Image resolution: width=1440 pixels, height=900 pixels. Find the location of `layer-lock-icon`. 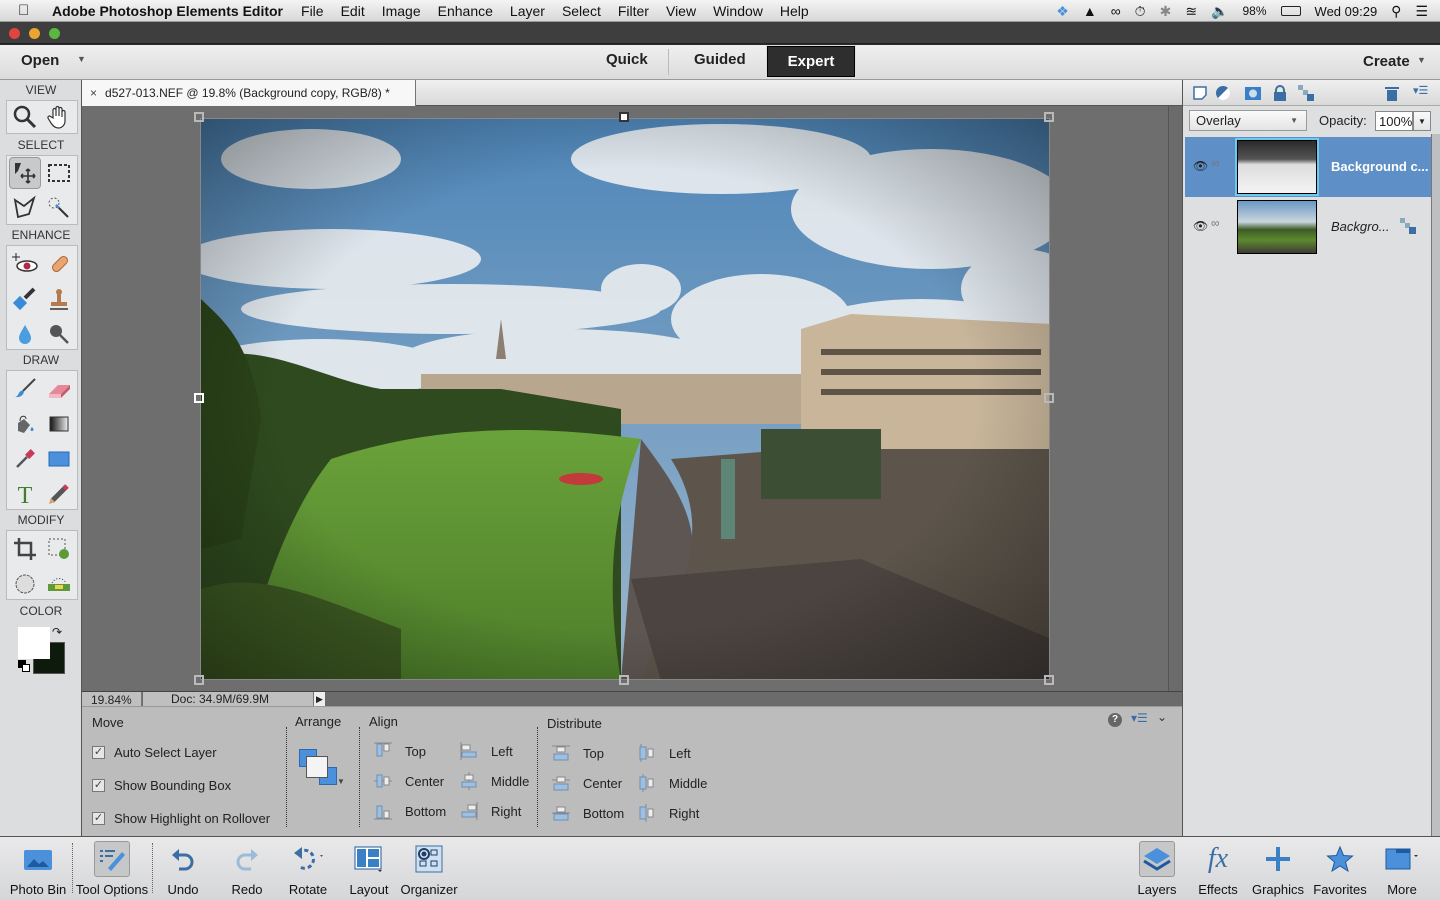

layer-lock-icon is located at coordinates (1408, 227).